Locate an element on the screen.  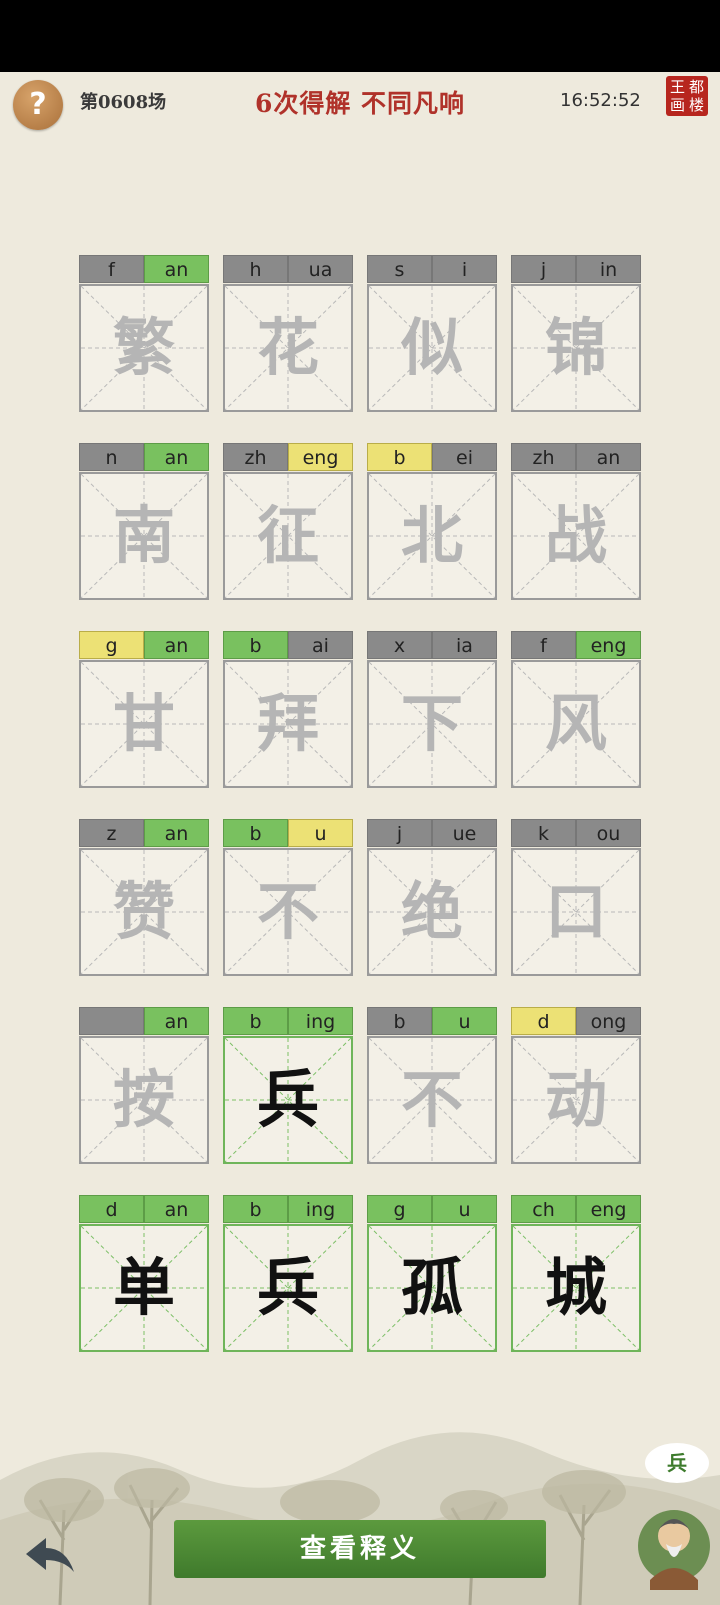
hanzi-char: 下 is located at coordinates (431, 723).